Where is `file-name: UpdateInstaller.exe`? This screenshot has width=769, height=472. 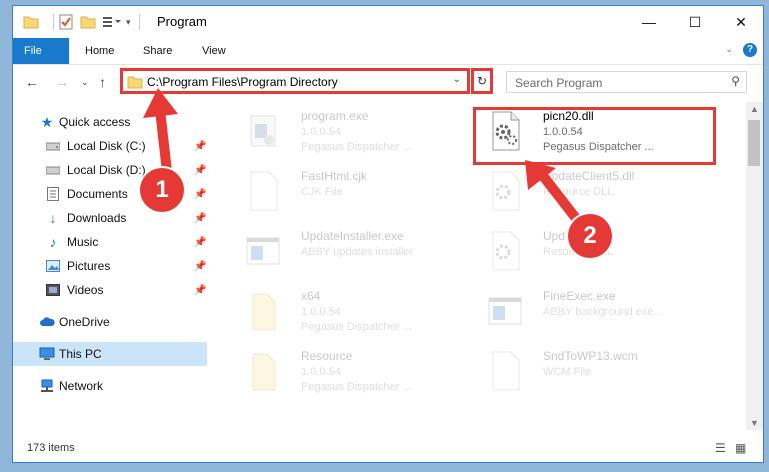 file-name: UpdateInstaller.exe is located at coordinates (352, 236).